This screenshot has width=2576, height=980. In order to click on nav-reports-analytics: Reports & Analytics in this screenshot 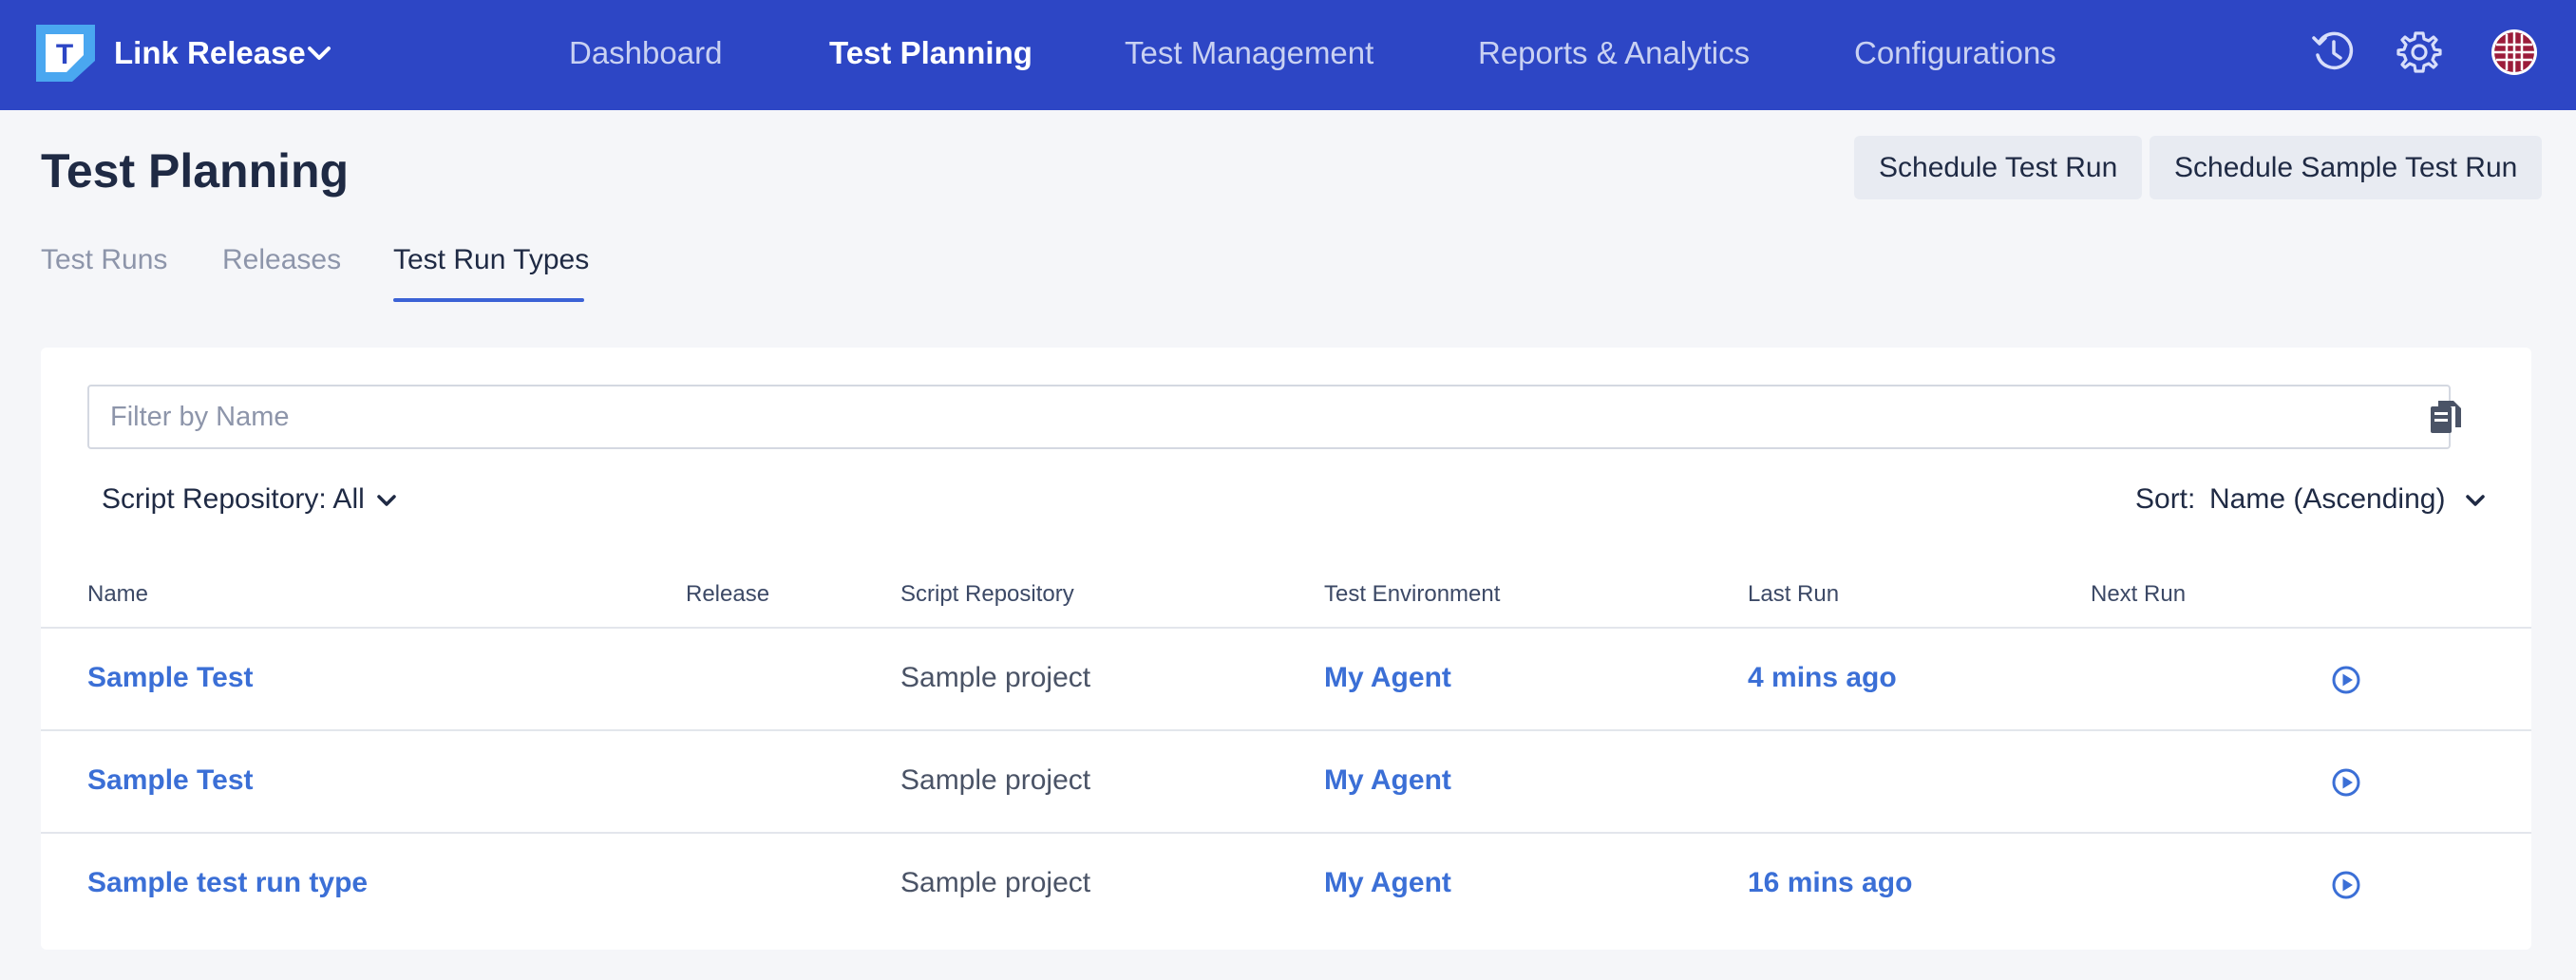, I will do `click(1614, 53)`.